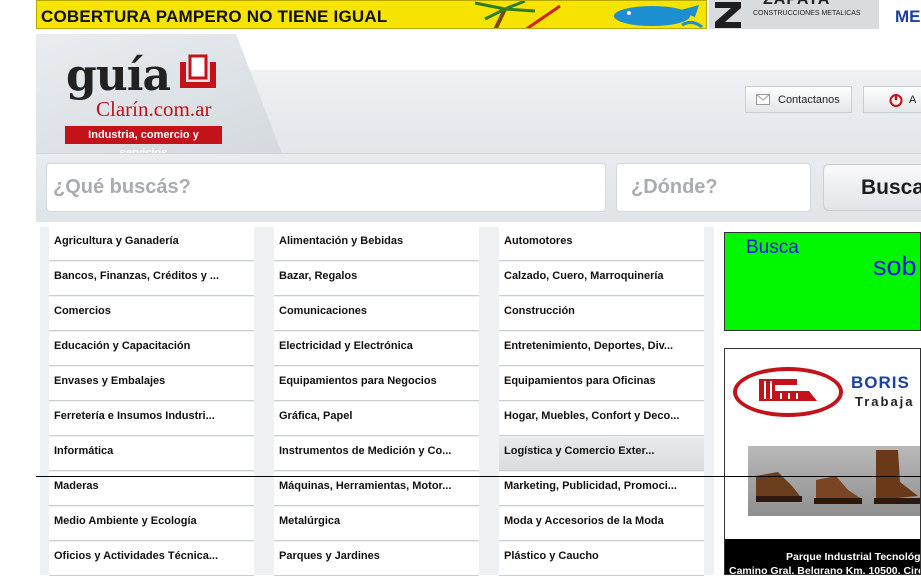  Describe the element at coordinates (376, 559) in the screenshot. I see `category-link: Parques y Jardines` at that location.